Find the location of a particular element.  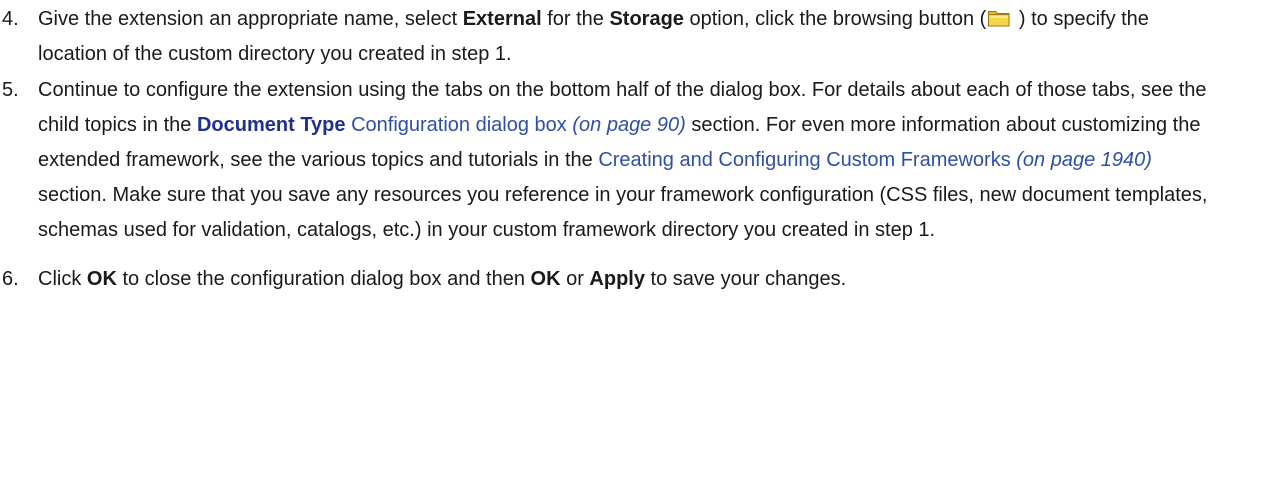

configuration-dialog-link: Configuration dialog box is located at coordinates (456, 125).